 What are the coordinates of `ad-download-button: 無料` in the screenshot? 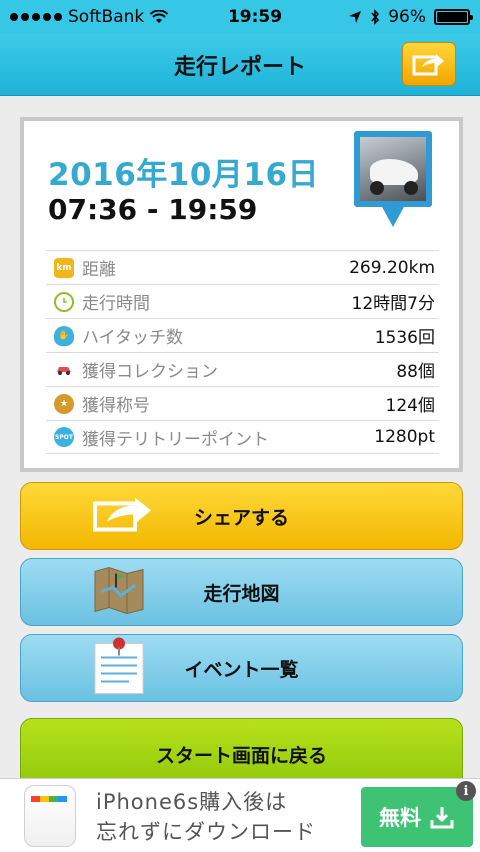 It's located at (417, 817).